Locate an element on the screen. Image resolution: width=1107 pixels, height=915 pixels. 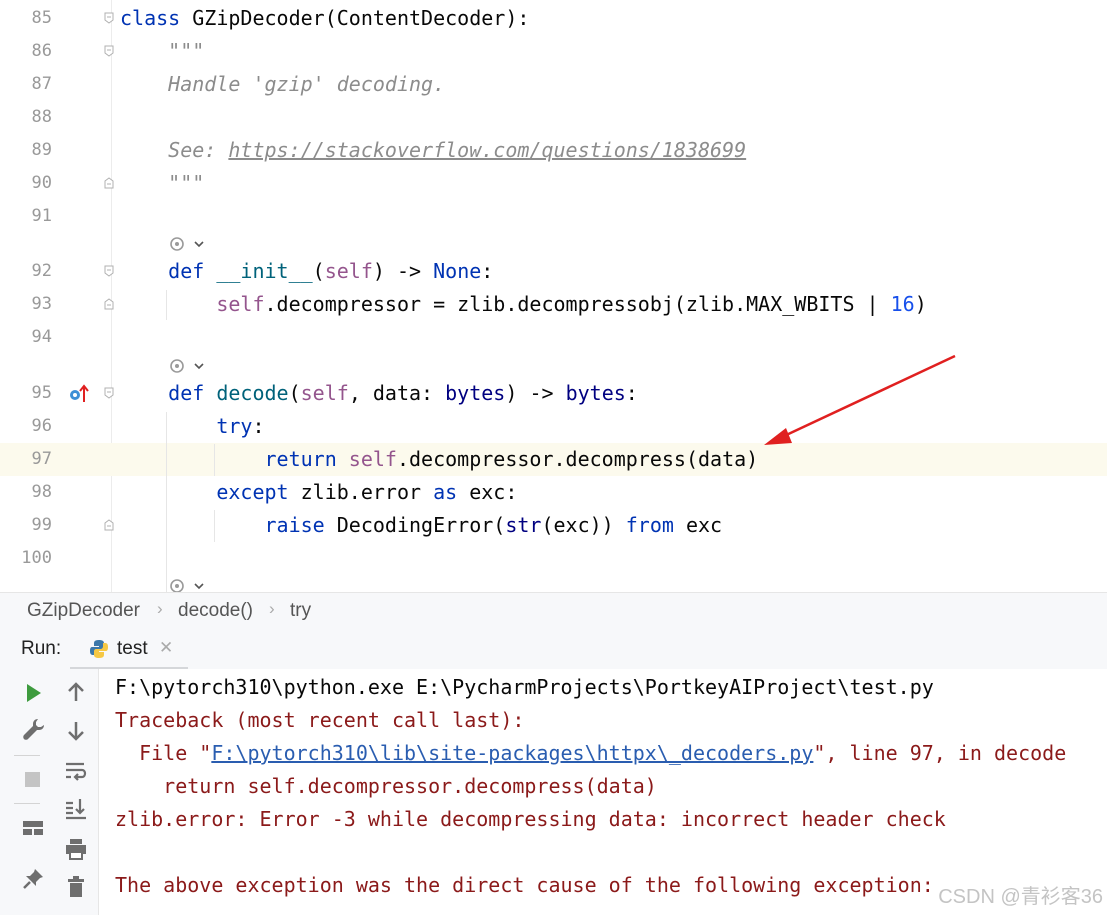
code-text: def __init__(self) -> None: is located at coordinates (306, 271).